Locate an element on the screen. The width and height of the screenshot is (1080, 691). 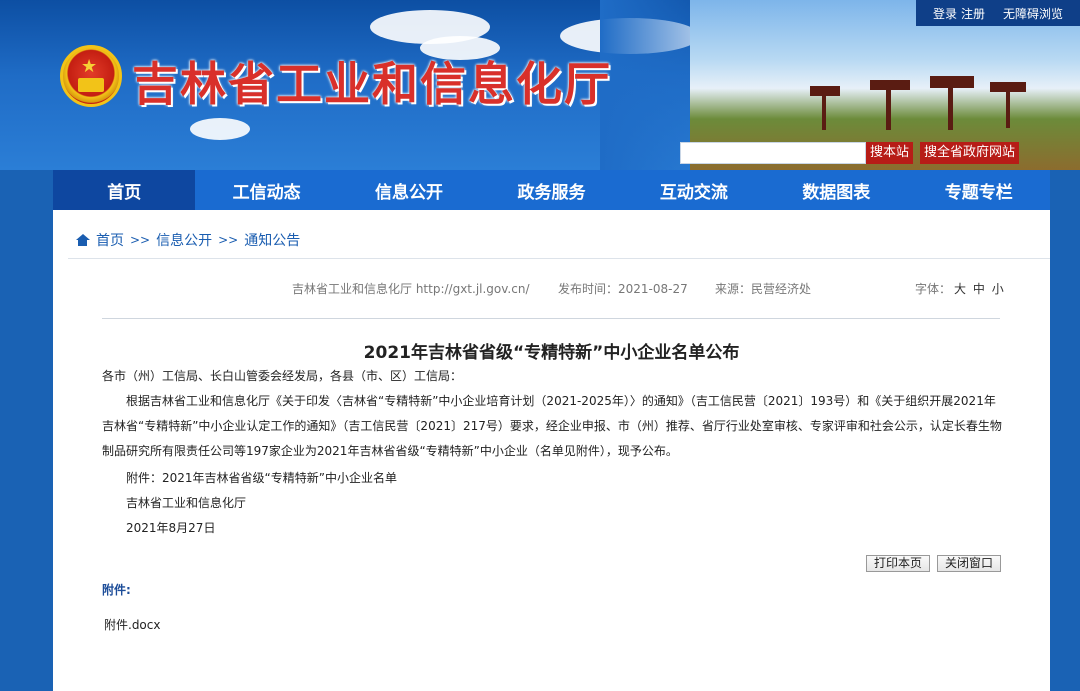
register-link: 注册 is located at coordinates (973, 13).